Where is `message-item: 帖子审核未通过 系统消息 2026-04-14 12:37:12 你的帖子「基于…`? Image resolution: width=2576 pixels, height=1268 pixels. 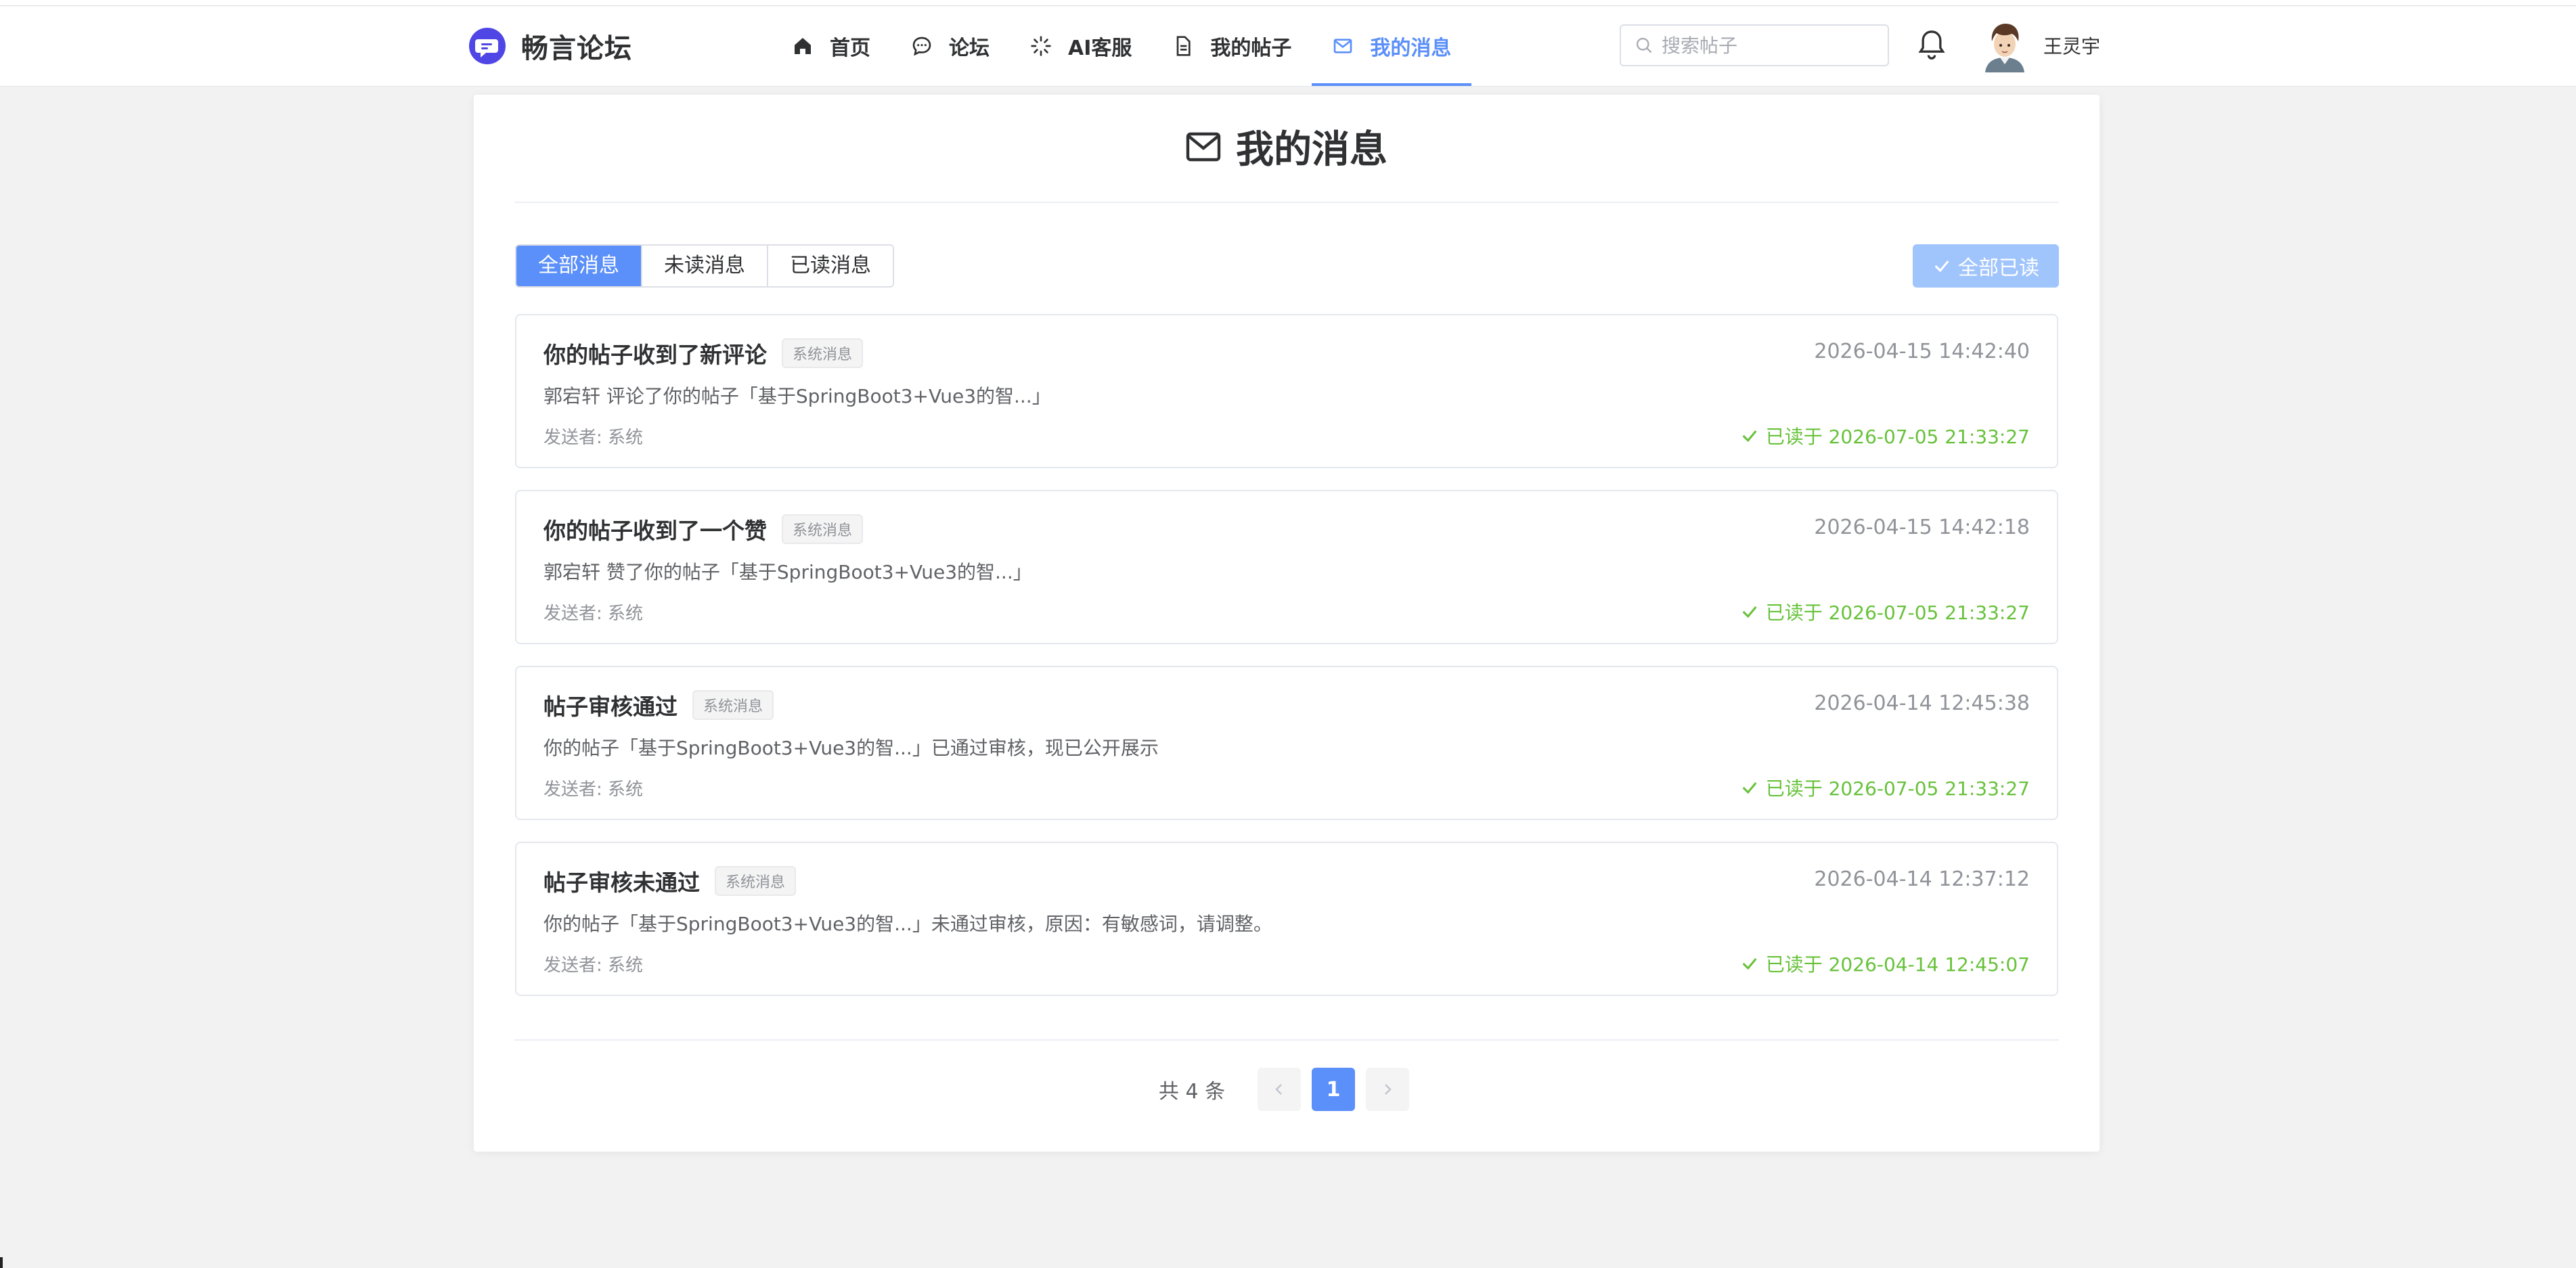 message-item: 帖子审核未通过 系统消息 2026-04-14 12:37:12 你的帖子「基于… is located at coordinates (1286, 919).